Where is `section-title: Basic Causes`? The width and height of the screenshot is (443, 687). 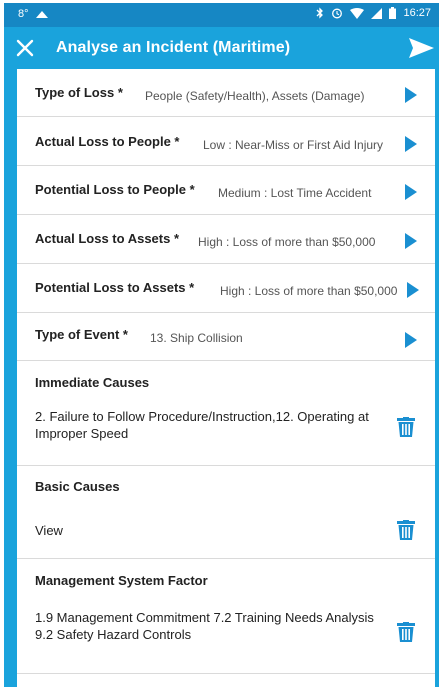 section-title: Basic Causes is located at coordinates (77, 486).